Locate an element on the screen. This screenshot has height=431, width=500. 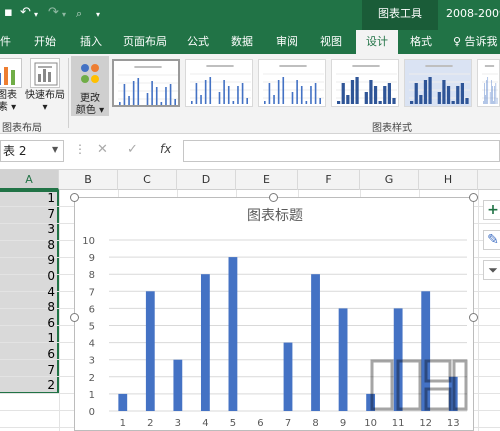
chart-filters-icon: ⏷ is located at coordinates (491, 270).